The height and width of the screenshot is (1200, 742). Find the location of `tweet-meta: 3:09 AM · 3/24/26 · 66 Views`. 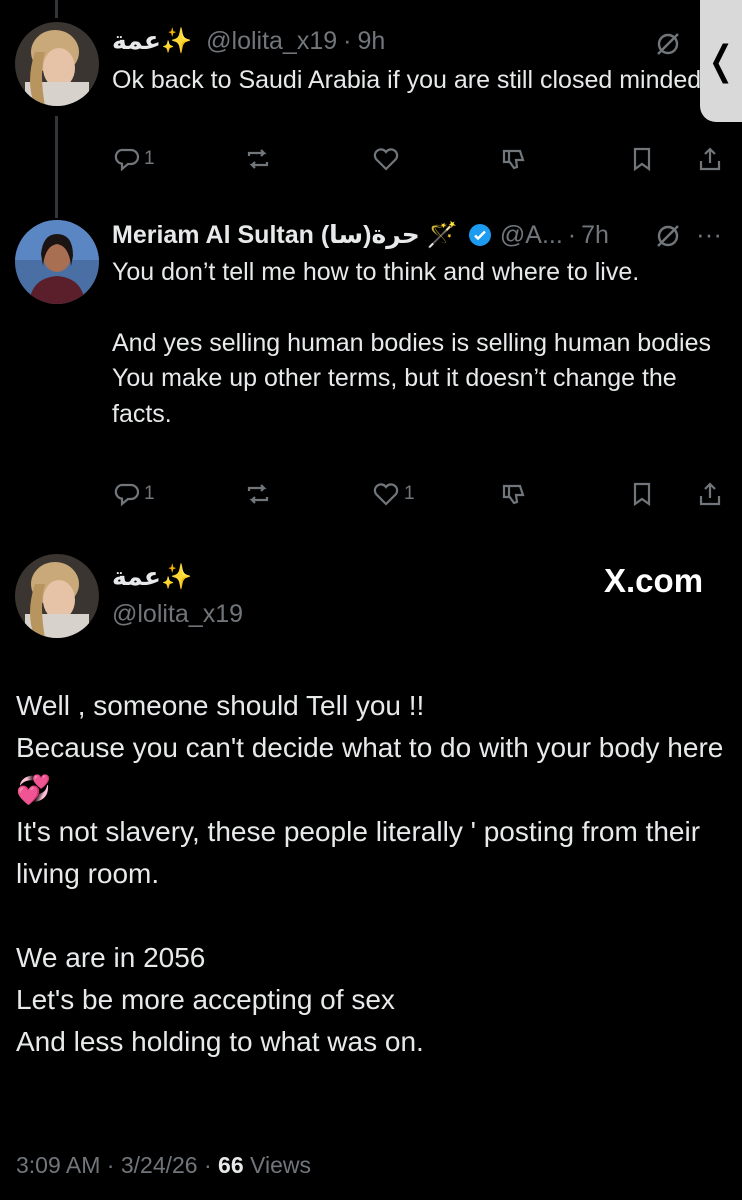

tweet-meta: 3:09 AM · 3/24/26 · 66 Views is located at coordinates (163, 1165).